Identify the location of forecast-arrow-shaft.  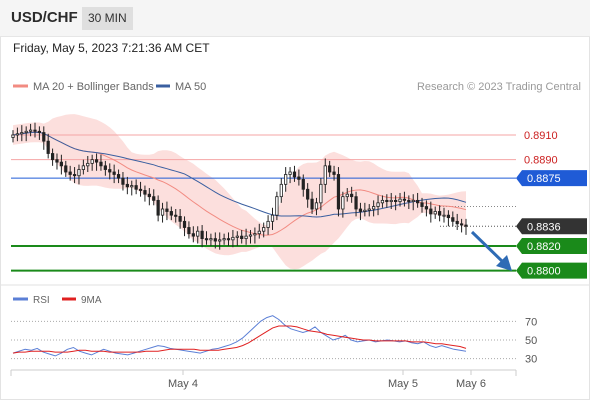
(488, 248).